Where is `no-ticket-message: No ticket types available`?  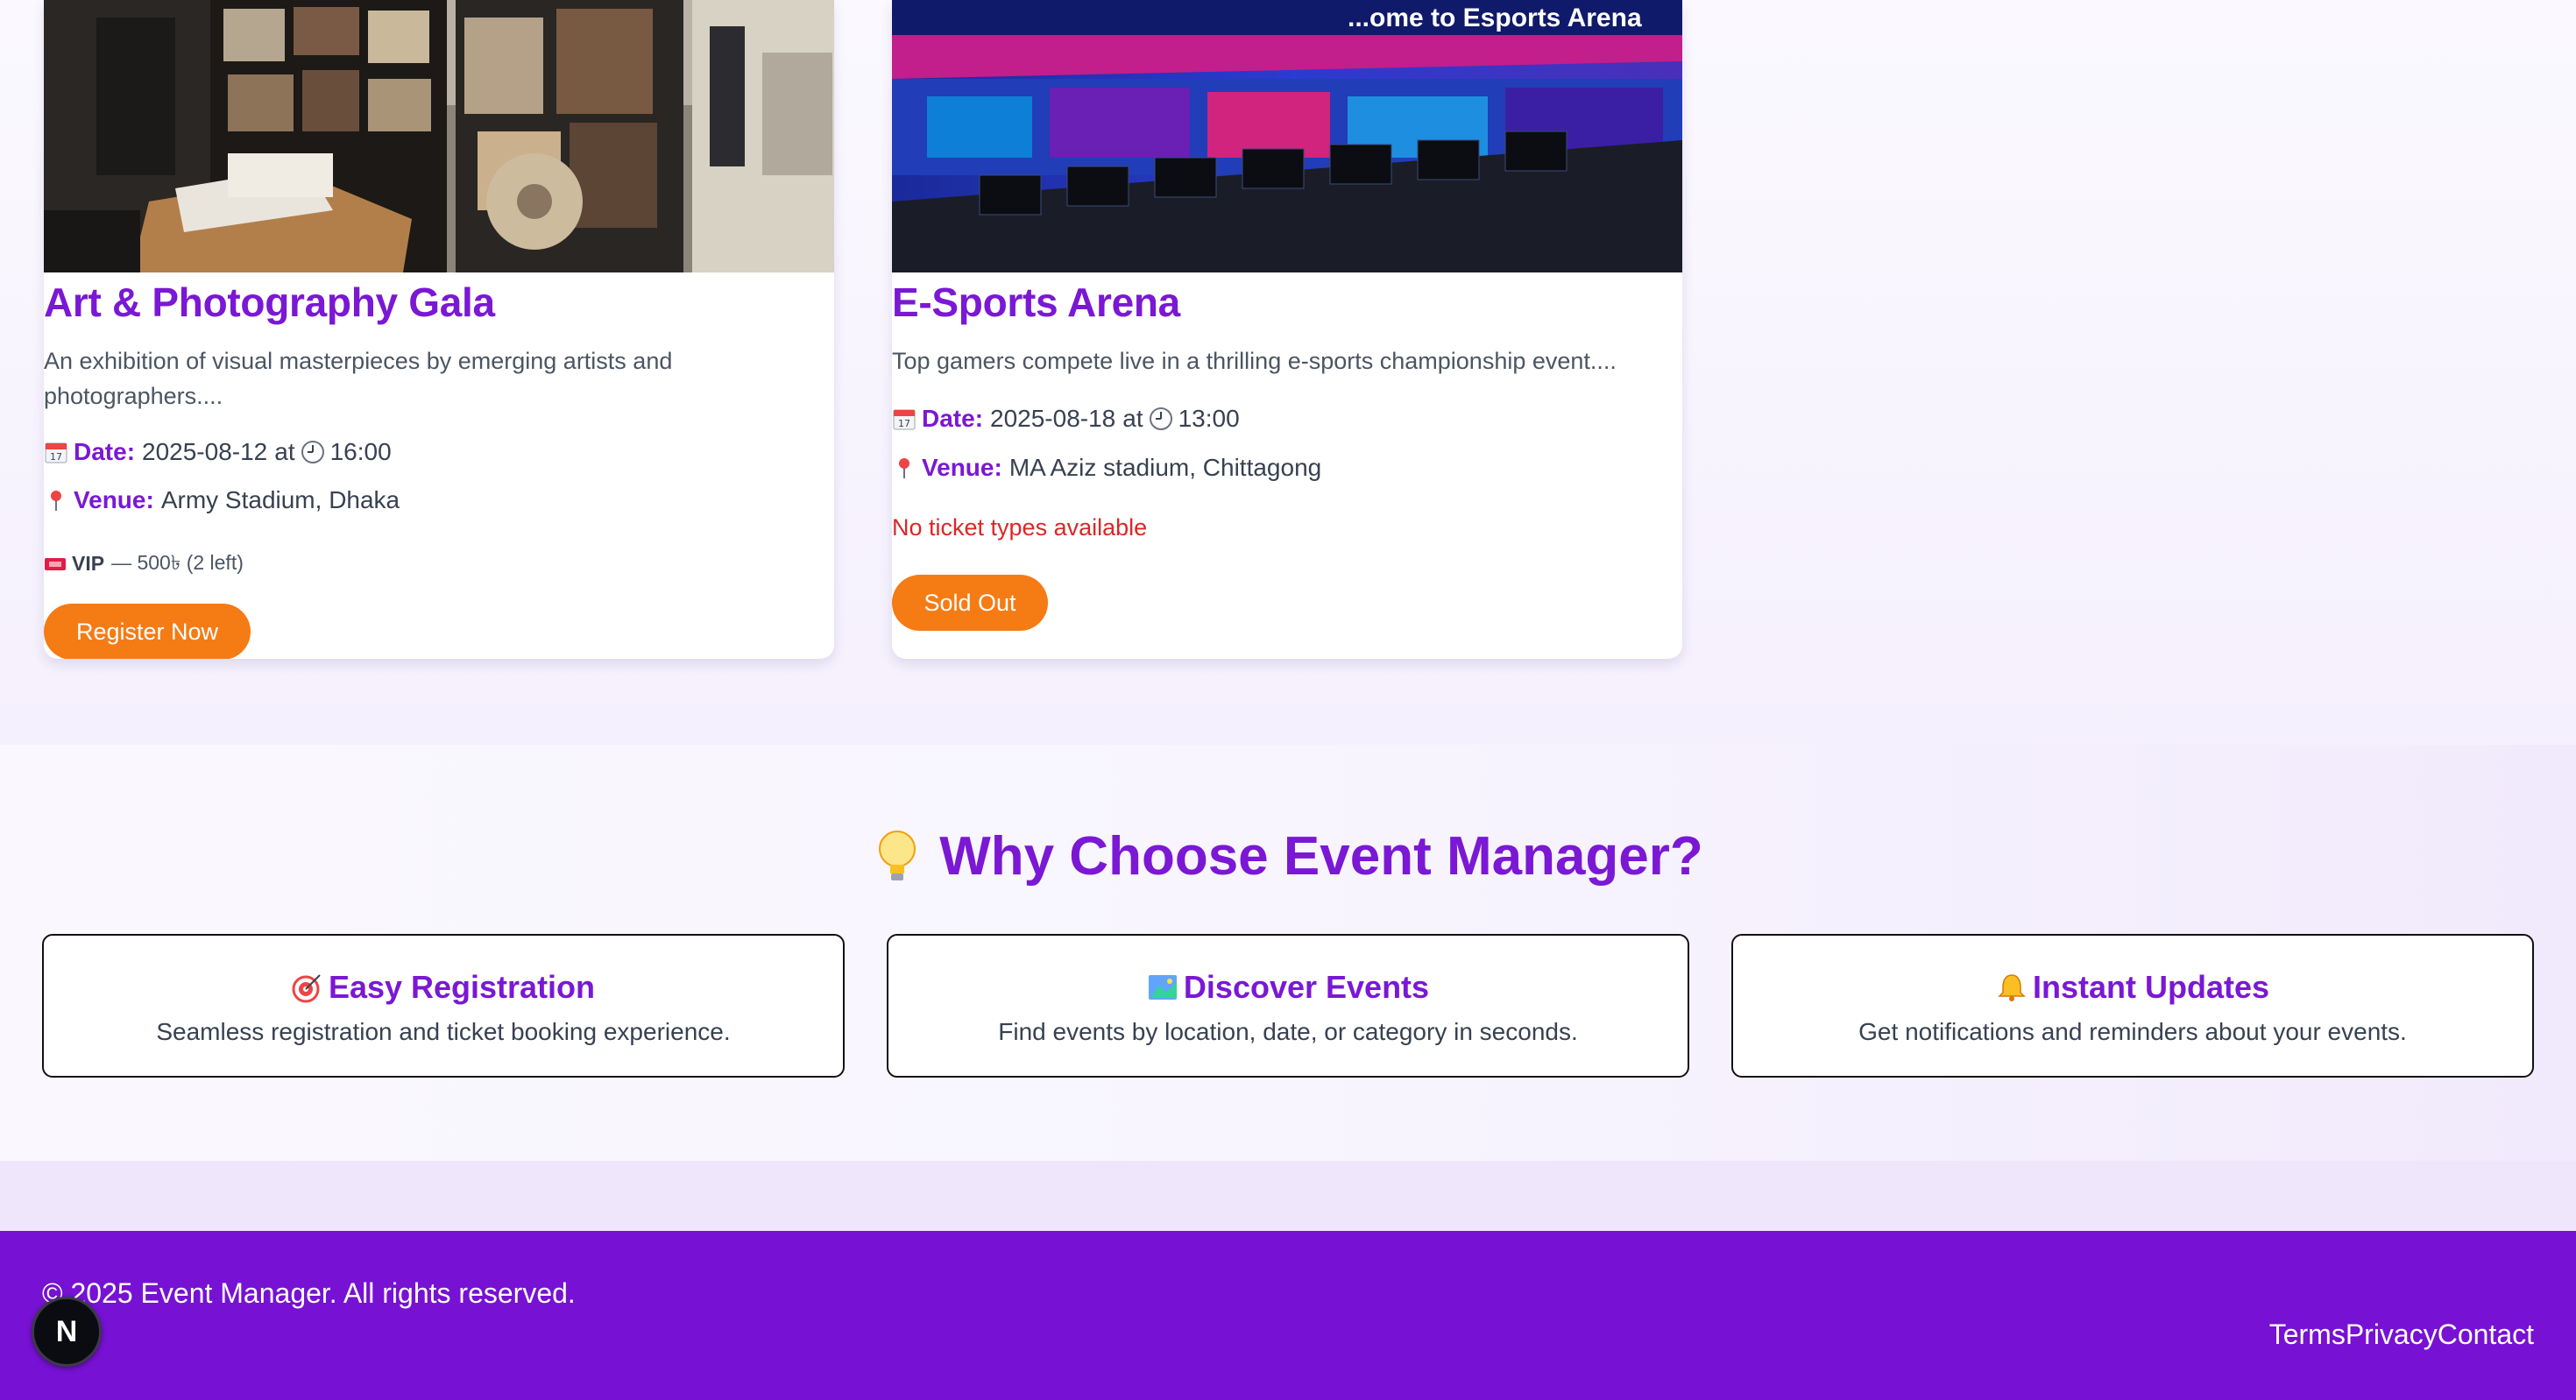 no-ticket-message: No ticket types available is located at coordinates (1020, 527).